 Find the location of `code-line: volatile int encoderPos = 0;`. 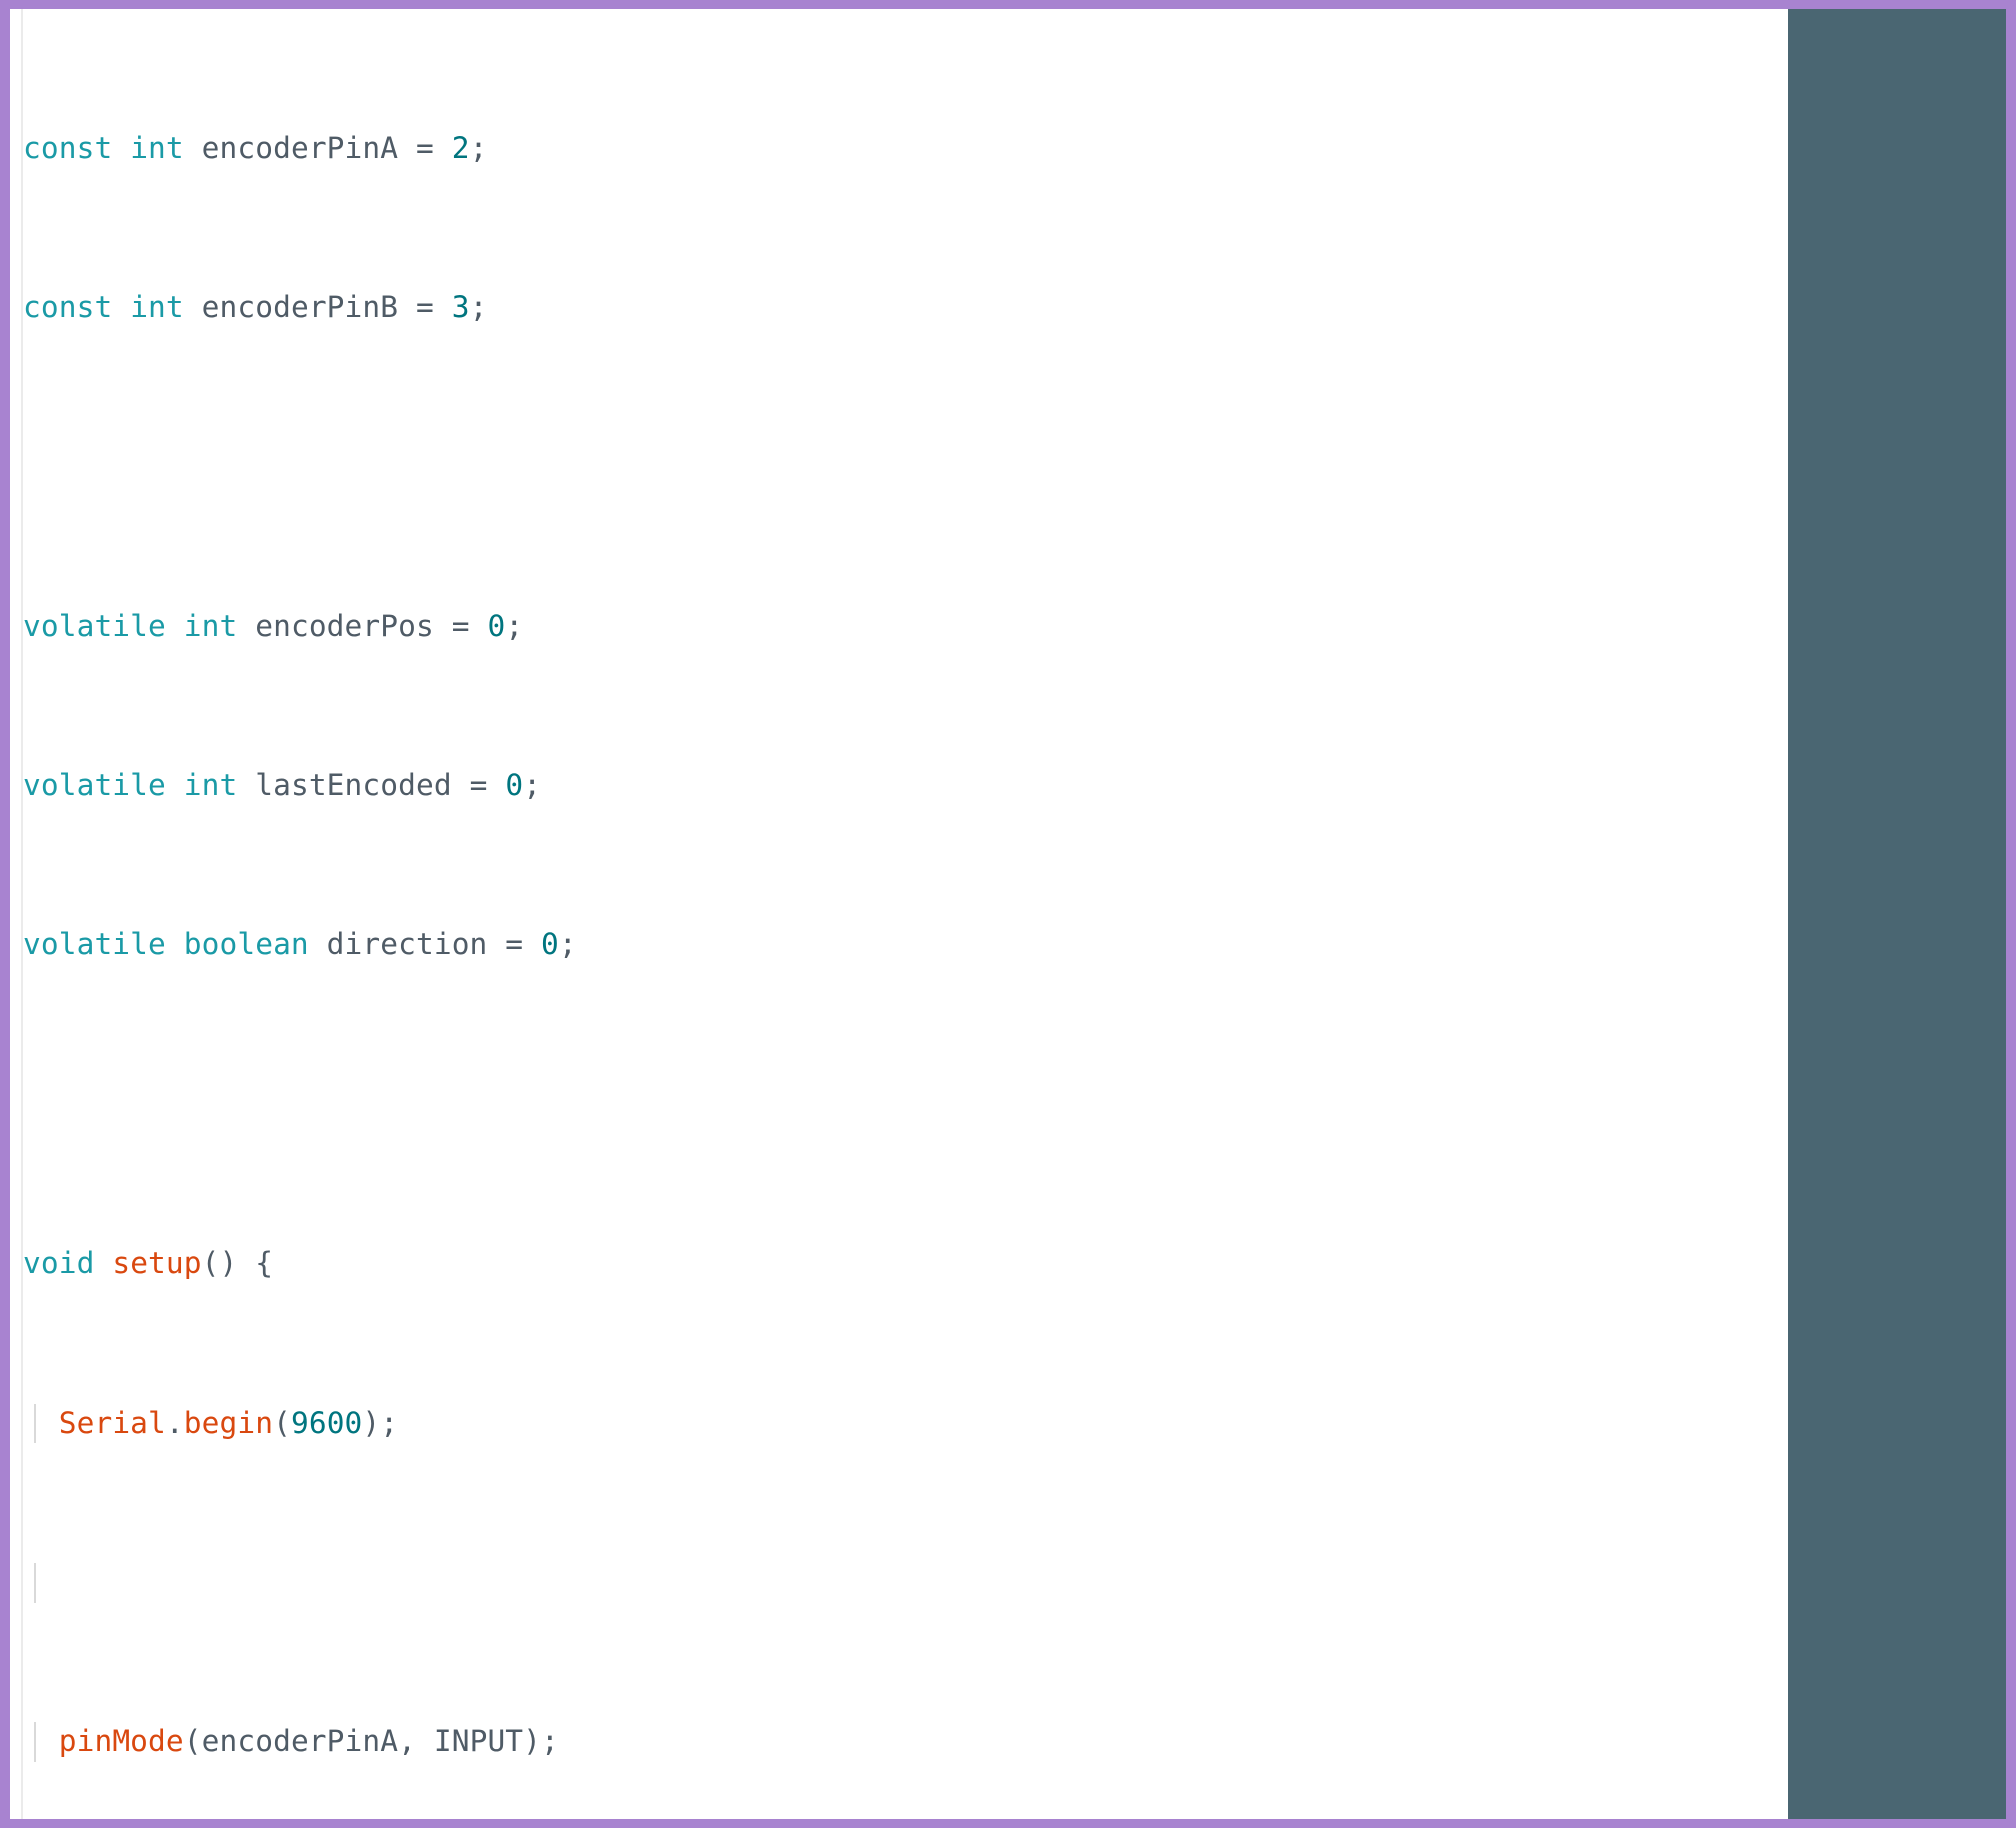

code-line: volatile int encoderPos = 0; is located at coordinates (273, 625).